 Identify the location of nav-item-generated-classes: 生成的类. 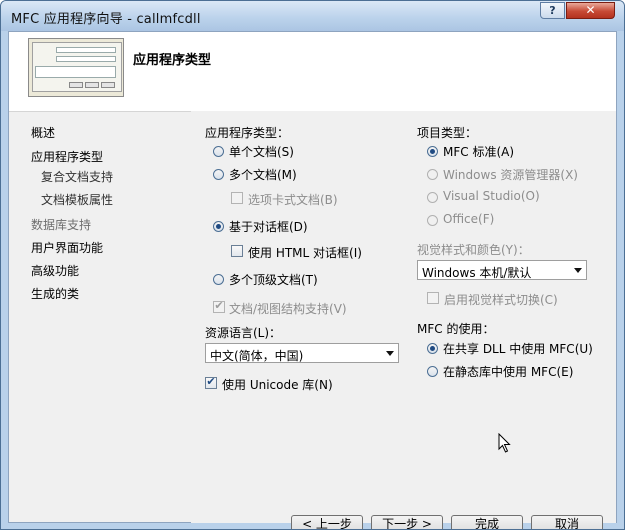
(55, 293).